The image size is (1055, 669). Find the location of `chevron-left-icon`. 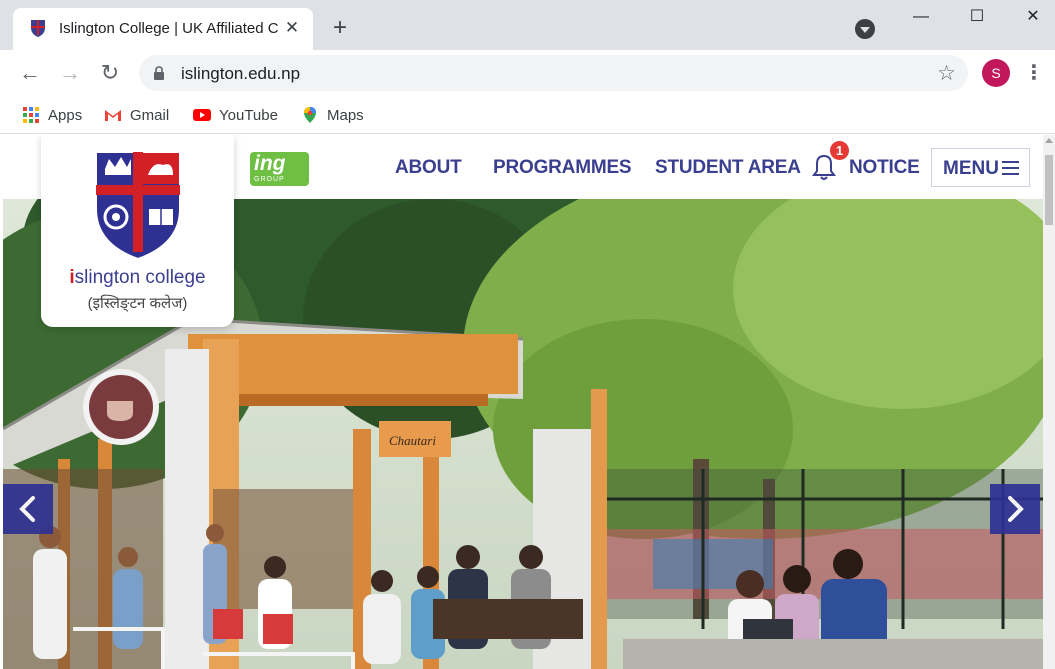

chevron-left-icon is located at coordinates (27, 509).